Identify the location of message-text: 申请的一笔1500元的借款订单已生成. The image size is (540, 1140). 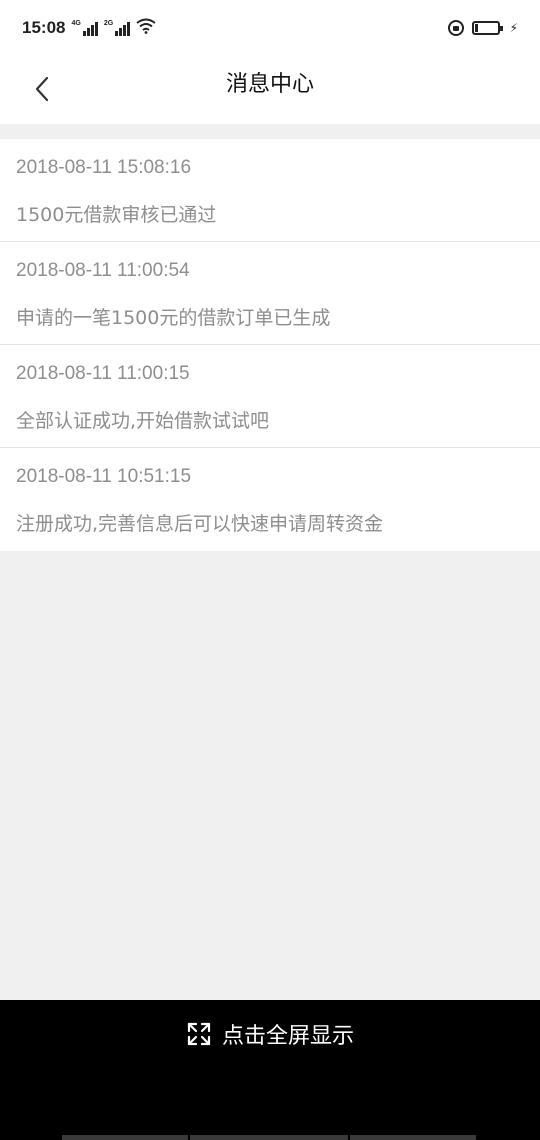
(173, 318).